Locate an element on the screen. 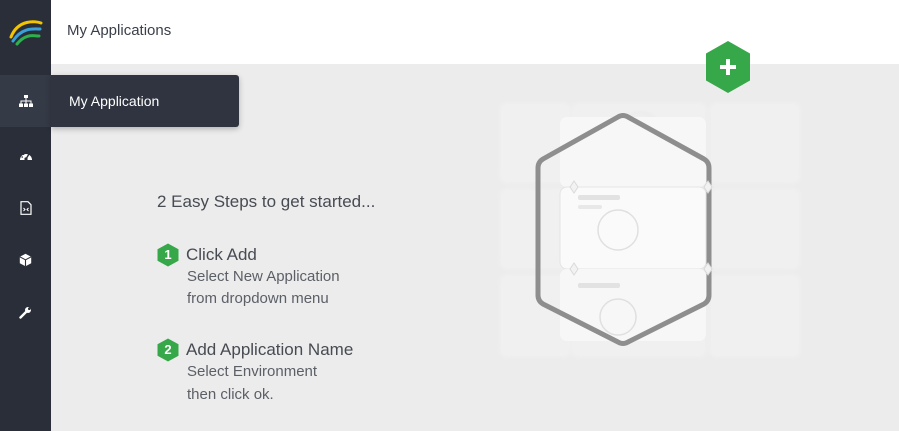 The image size is (899, 431). plus-icon is located at coordinates (728, 67).